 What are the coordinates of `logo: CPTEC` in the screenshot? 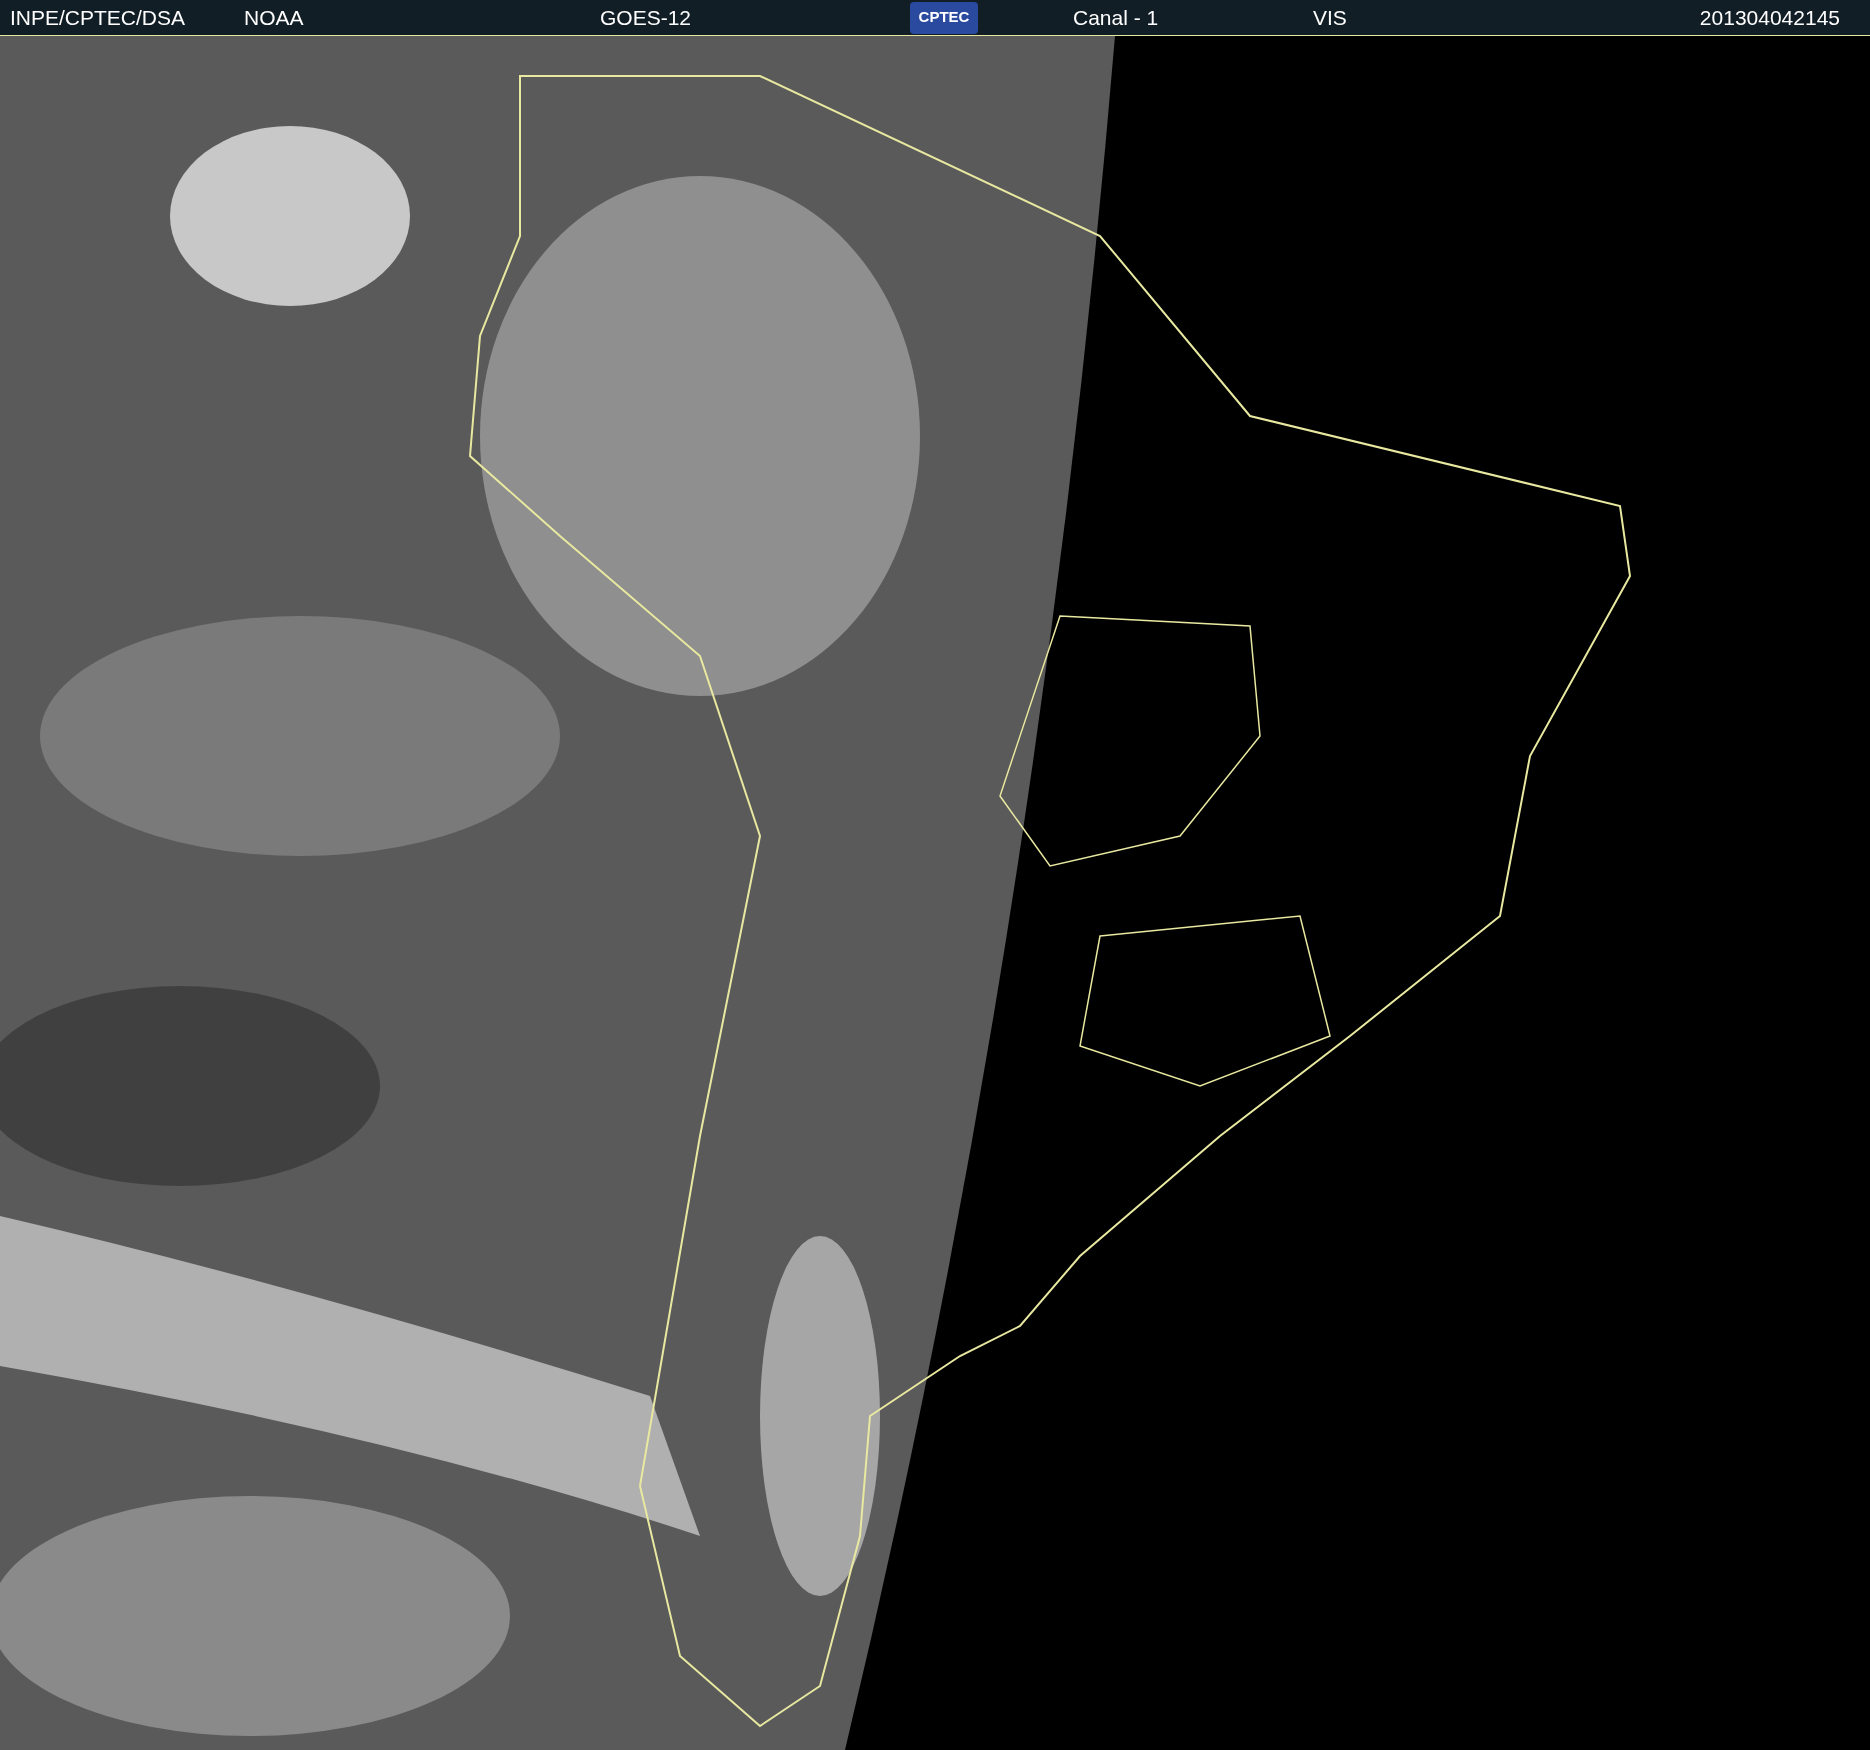 It's located at (944, 17).